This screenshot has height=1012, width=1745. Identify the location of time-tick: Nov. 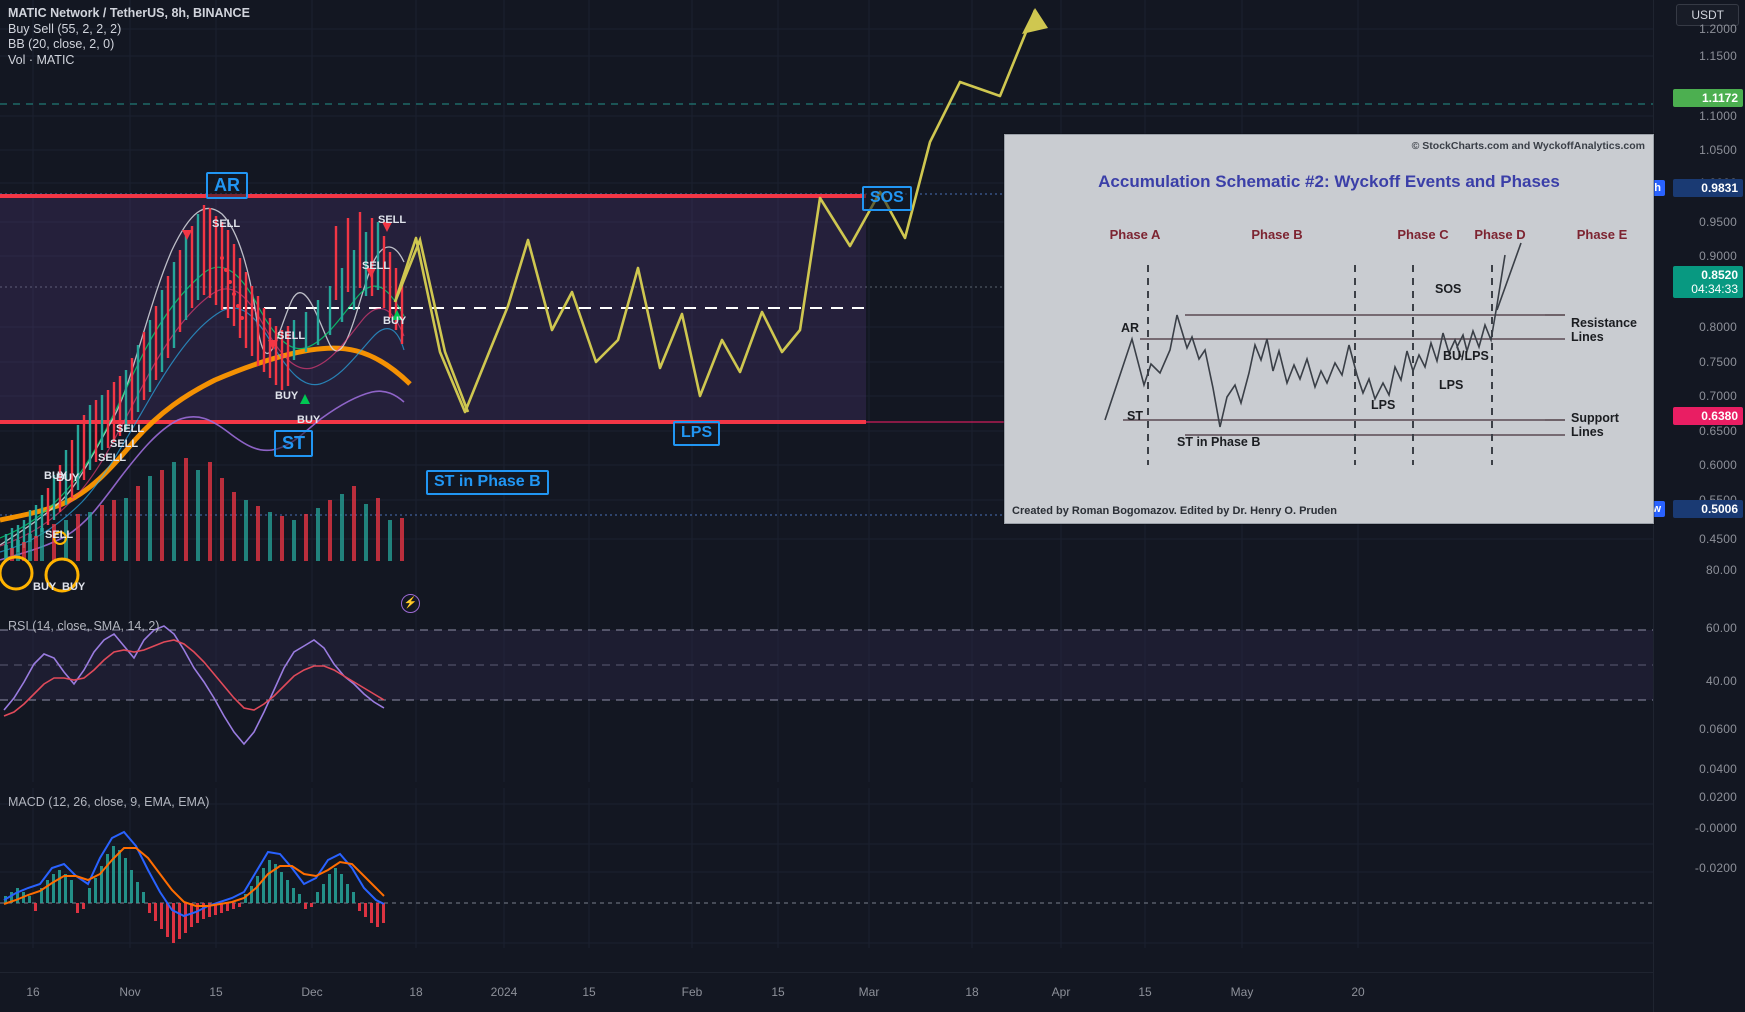
(130, 992).